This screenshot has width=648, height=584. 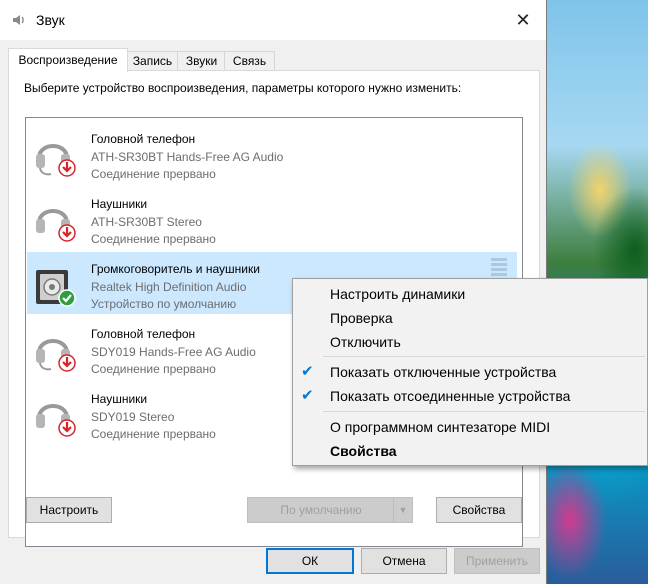 What do you see at coordinates (497, 561) in the screenshot?
I see `apply-button: Применить` at bounding box center [497, 561].